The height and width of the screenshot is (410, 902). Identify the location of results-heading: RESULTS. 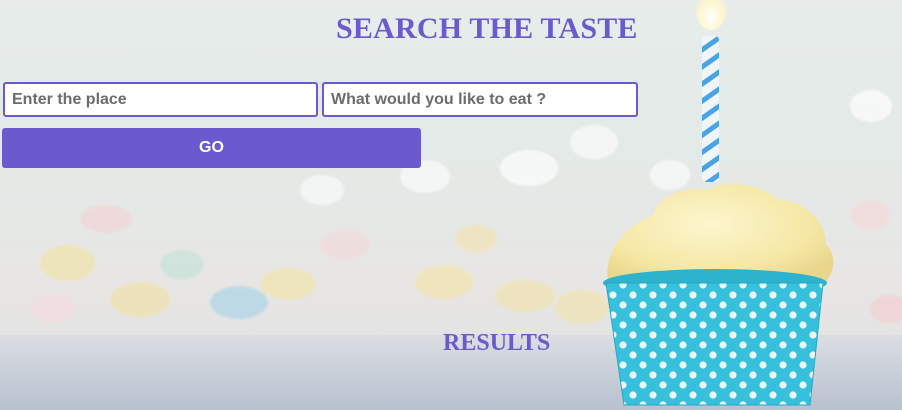
(497, 343).